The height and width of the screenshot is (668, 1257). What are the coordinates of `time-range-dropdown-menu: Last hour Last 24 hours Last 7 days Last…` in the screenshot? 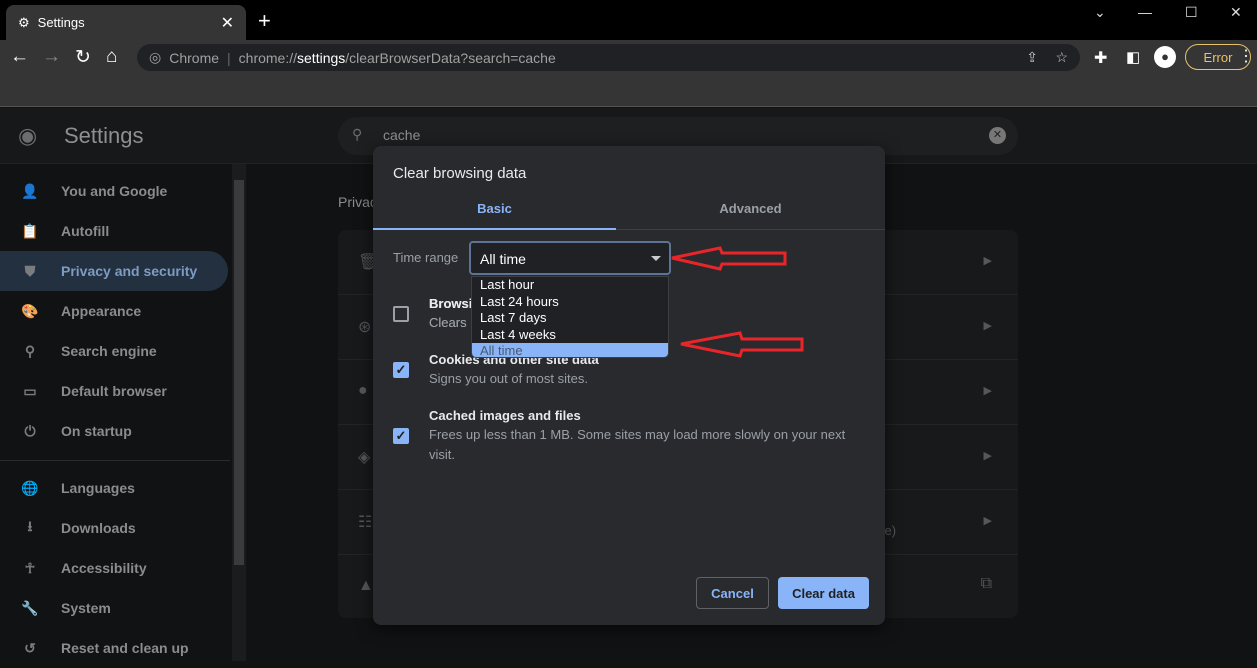 It's located at (570, 317).